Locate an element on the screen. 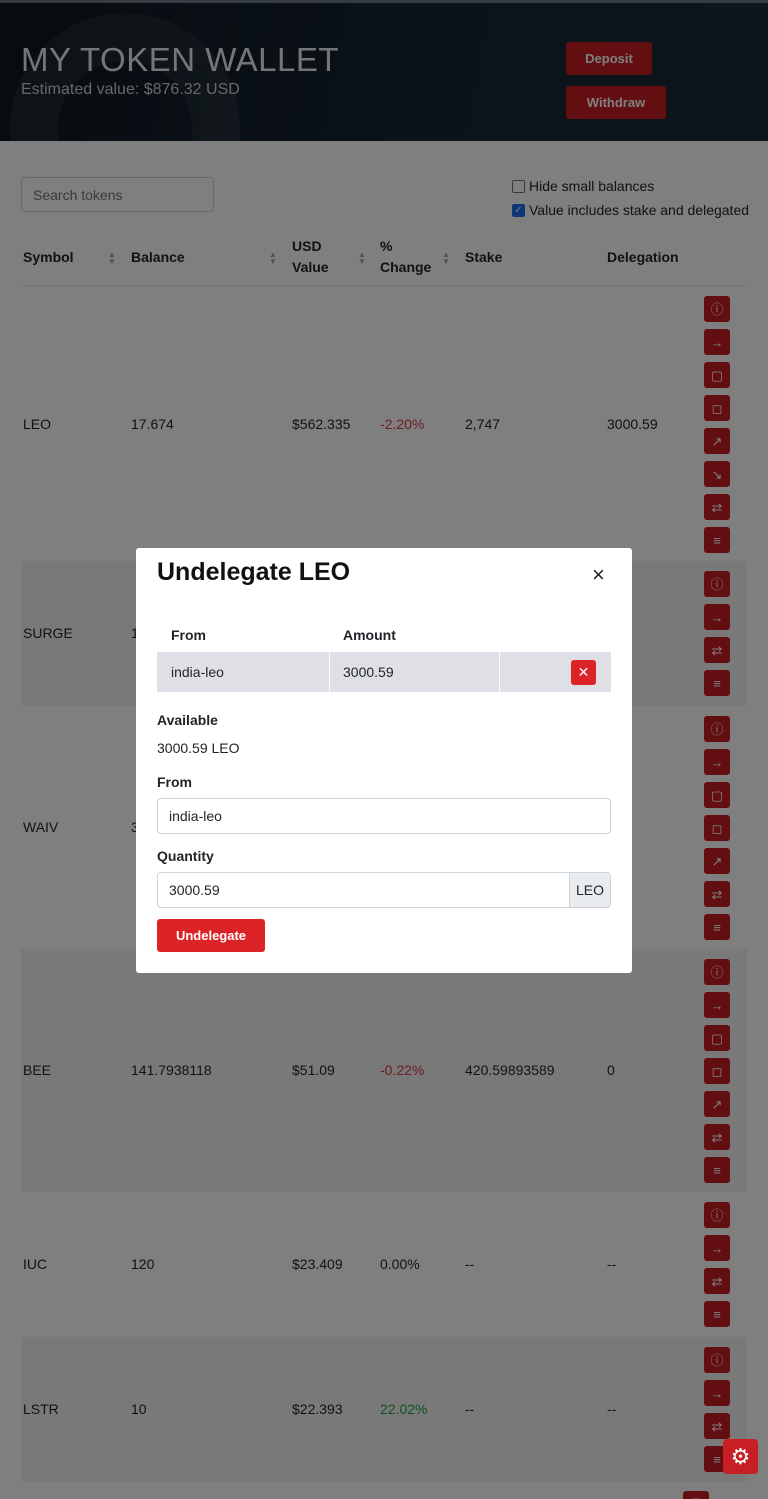 The height and width of the screenshot is (1499, 768). from-input: india-leo is located at coordinates (384, 816).